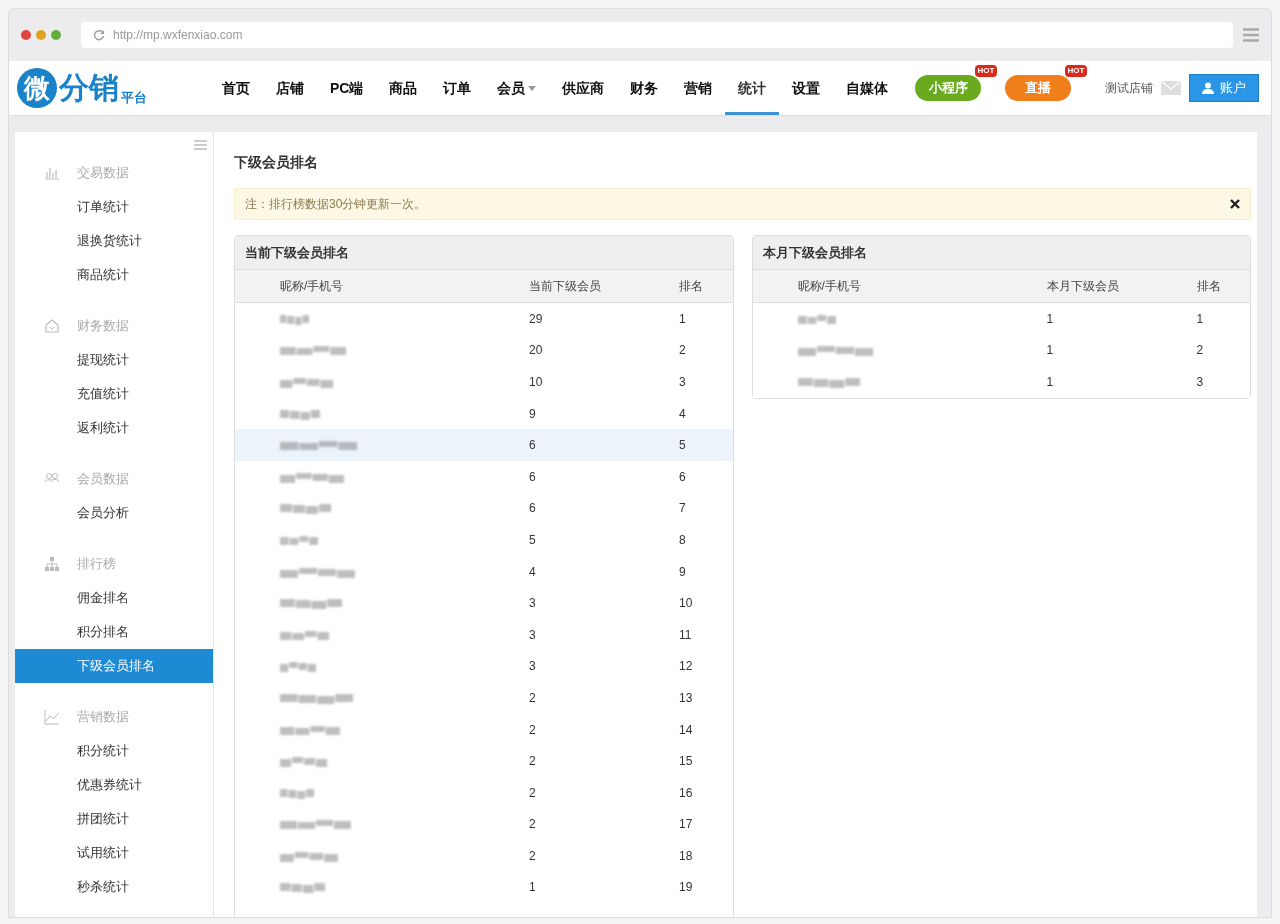 The height and width of the screenshot is (924, 1280). Describe the element at coordinates (103, 479) in the screenshot. I see `sidebar-section-title: 会员数据` at that location.